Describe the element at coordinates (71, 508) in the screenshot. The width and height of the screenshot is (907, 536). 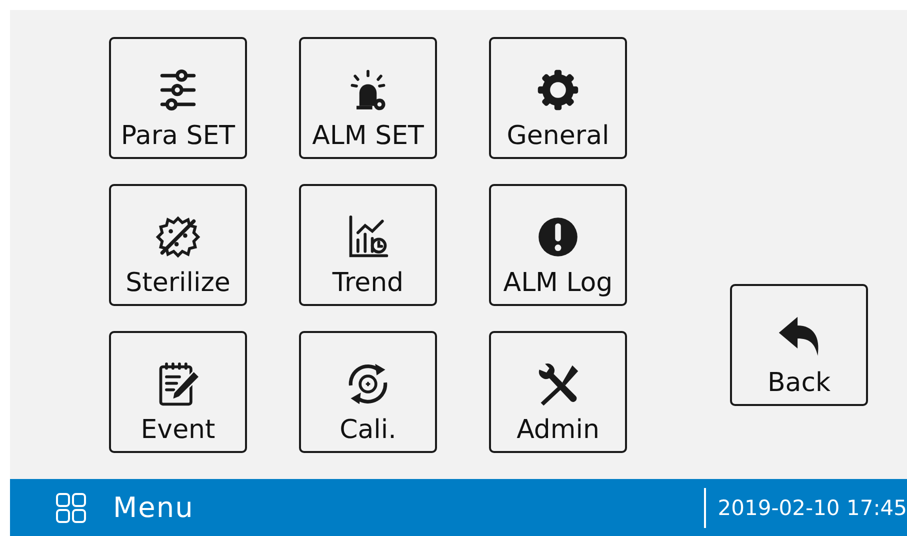
I see `grid-icon` at that location.